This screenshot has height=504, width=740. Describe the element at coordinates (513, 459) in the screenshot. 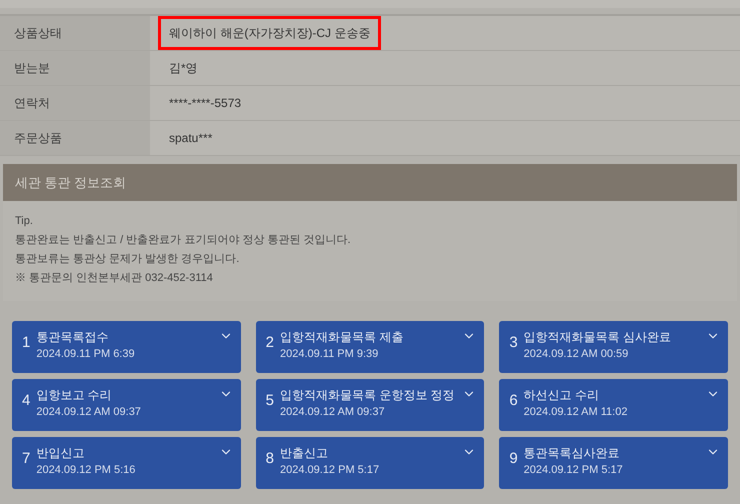

I see `step-number: 9` at that location.